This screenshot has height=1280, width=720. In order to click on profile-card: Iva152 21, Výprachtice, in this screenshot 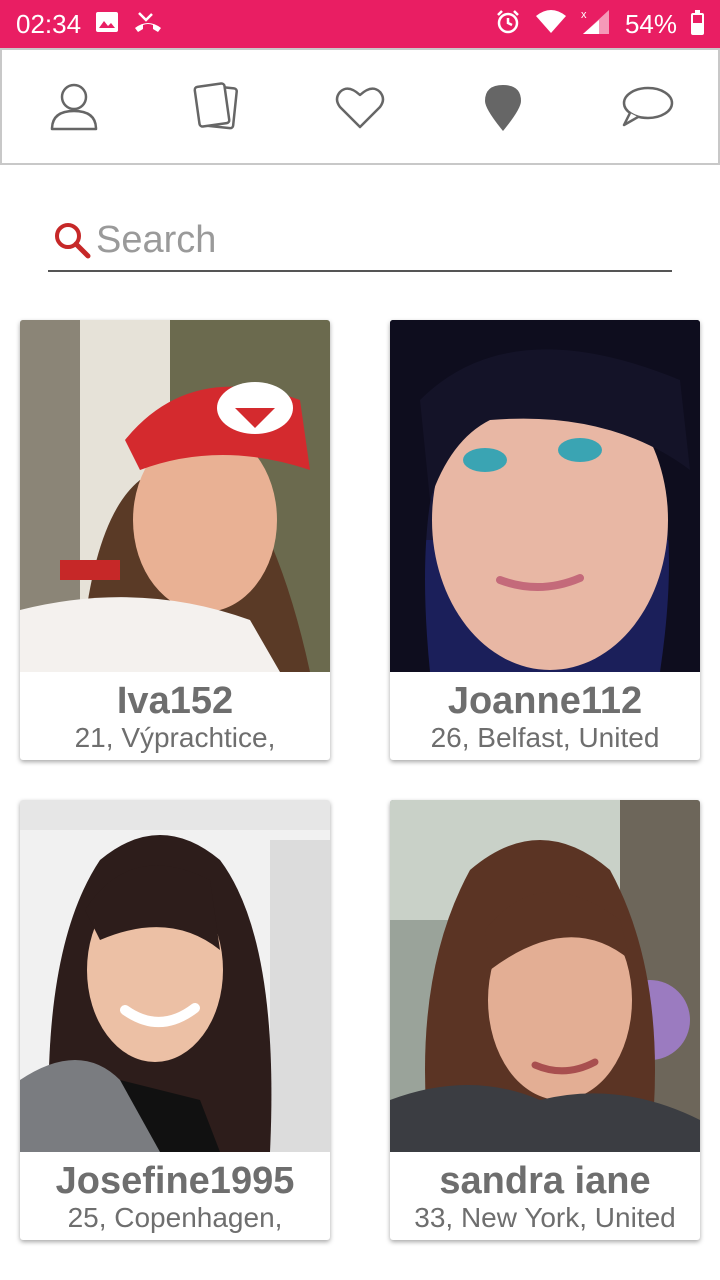, I will do `click(175, 540)`.